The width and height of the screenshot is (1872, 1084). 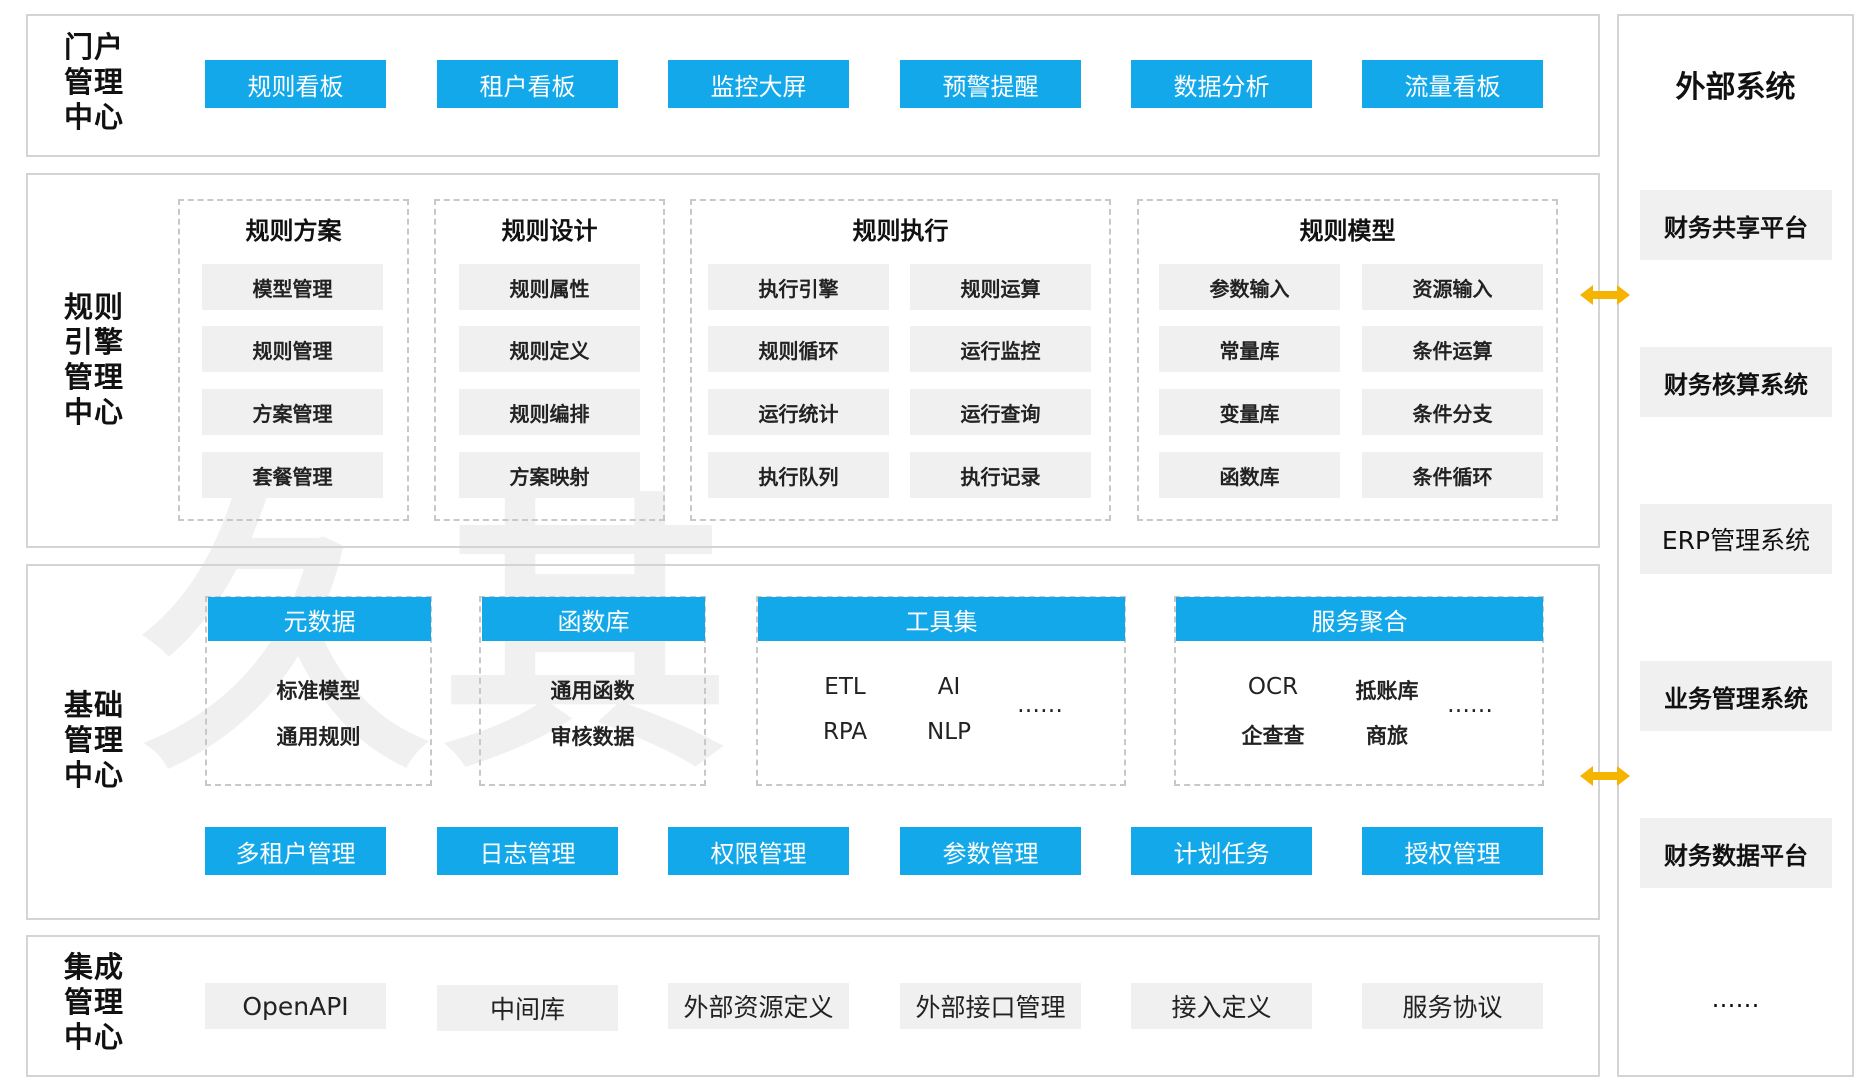 I want to click on base-label: 基础 管理 中心, so click(x=94, y=740).